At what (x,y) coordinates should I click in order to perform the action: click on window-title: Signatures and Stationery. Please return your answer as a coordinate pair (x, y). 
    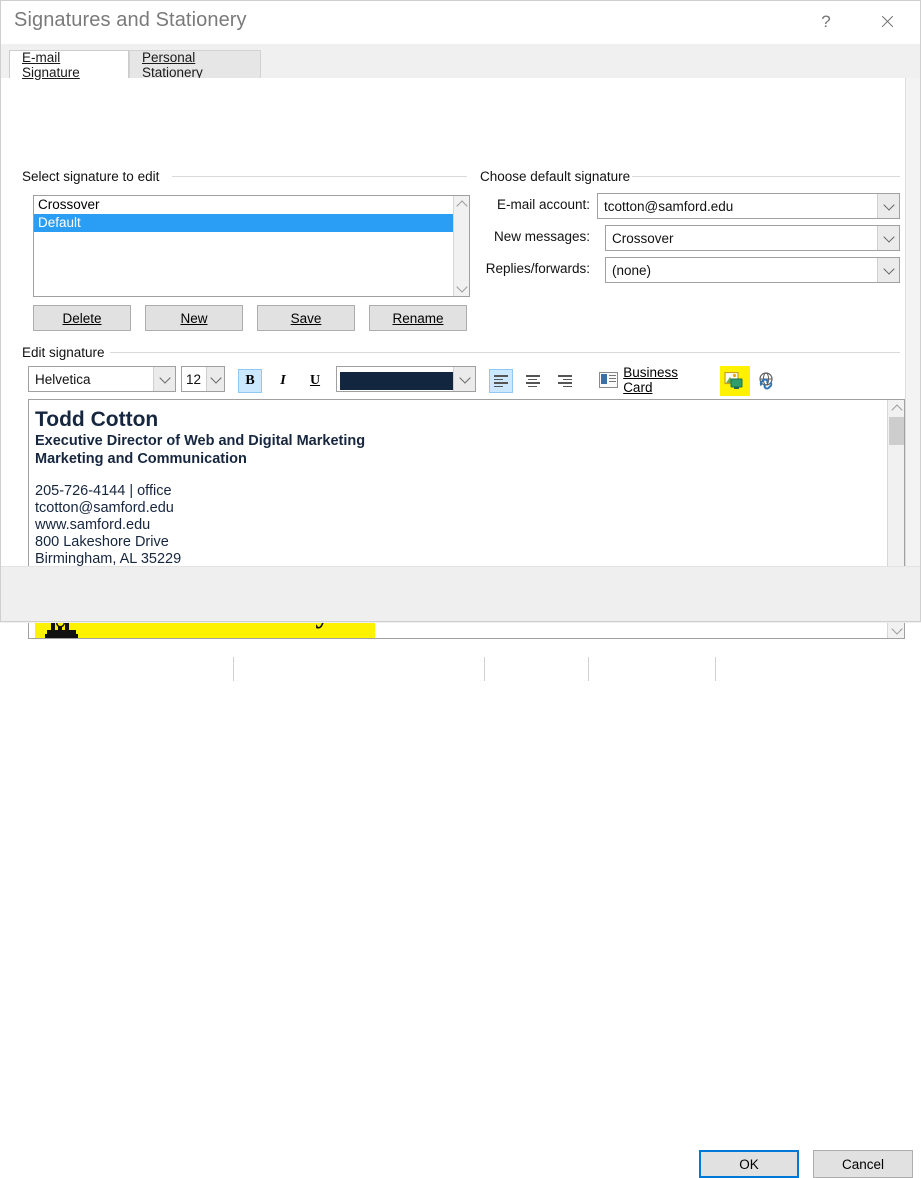
    Looking at the image, I should click on (130, 20).